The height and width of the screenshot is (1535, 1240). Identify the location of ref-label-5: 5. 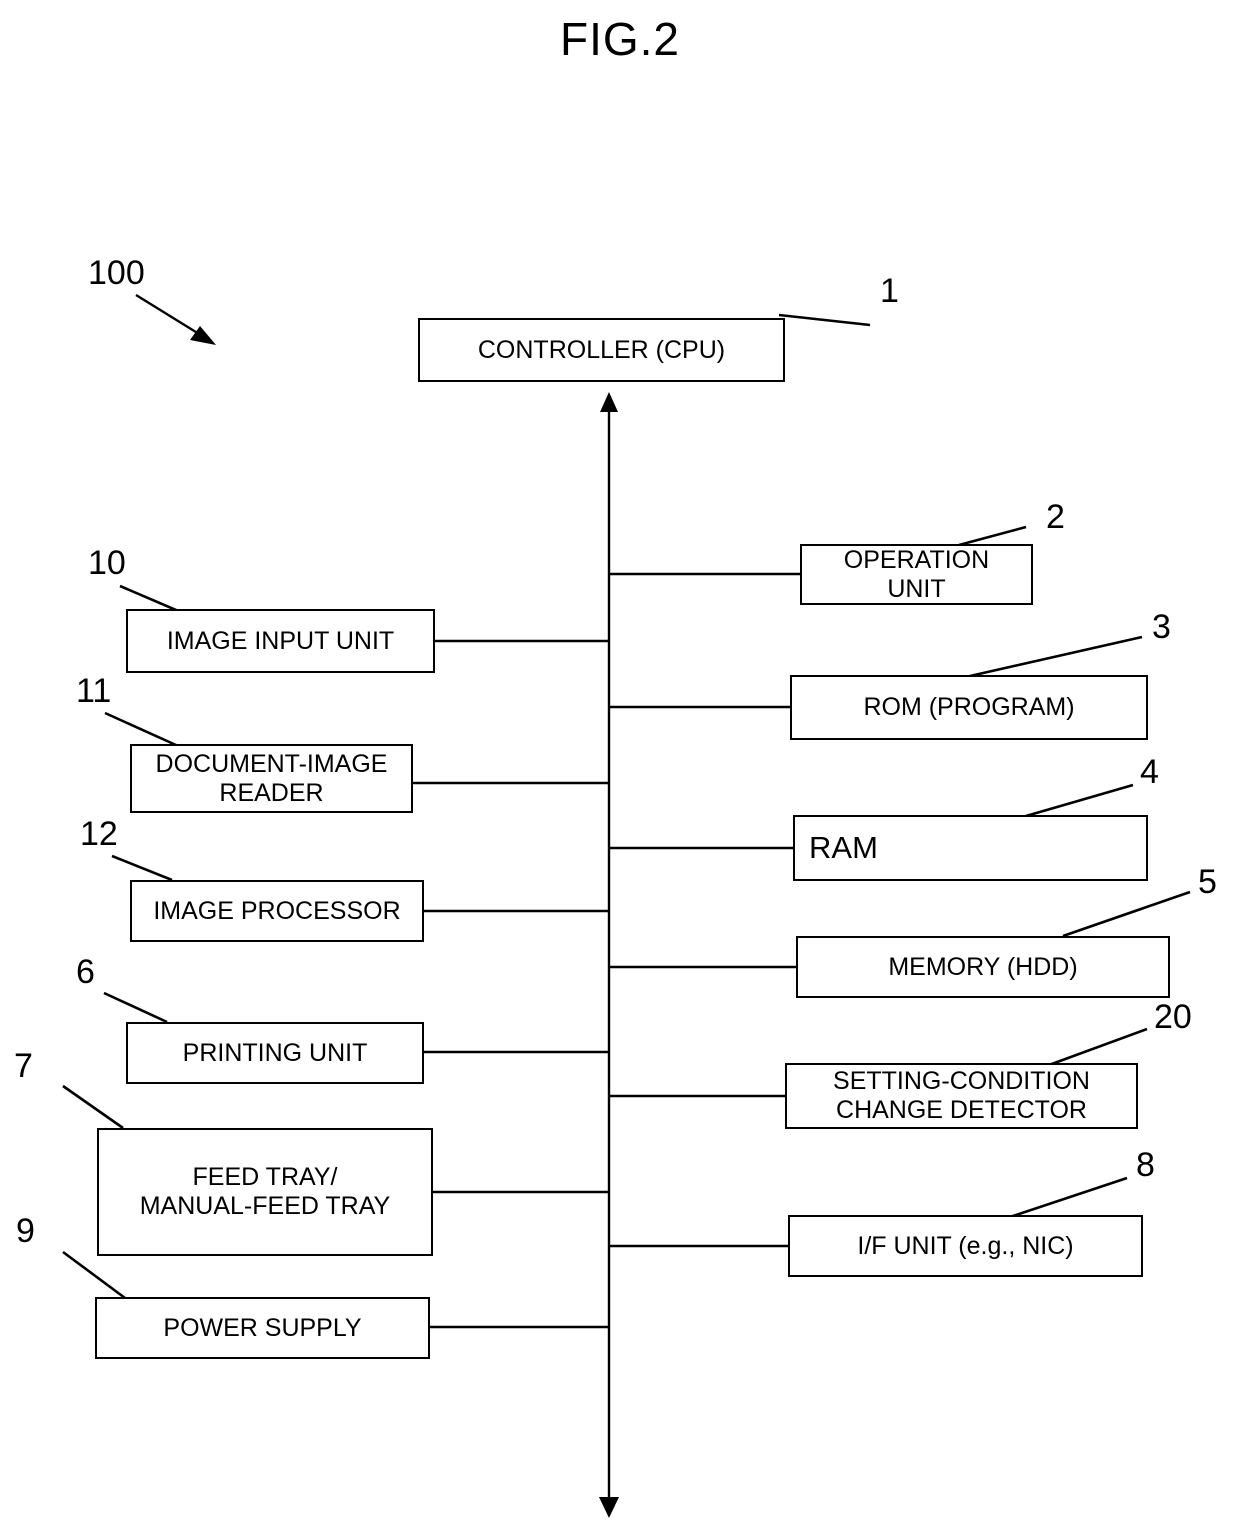
(1207, 882).